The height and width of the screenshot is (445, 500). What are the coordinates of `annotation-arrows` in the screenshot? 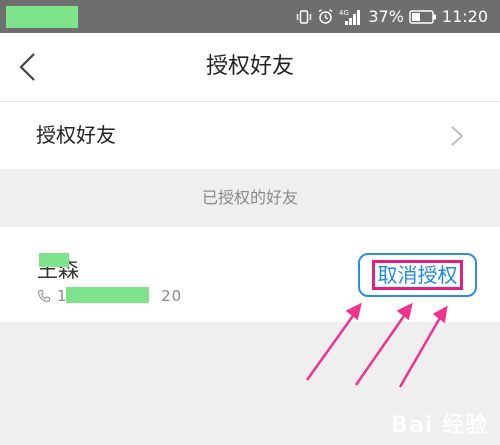 It's located at (376, 345).